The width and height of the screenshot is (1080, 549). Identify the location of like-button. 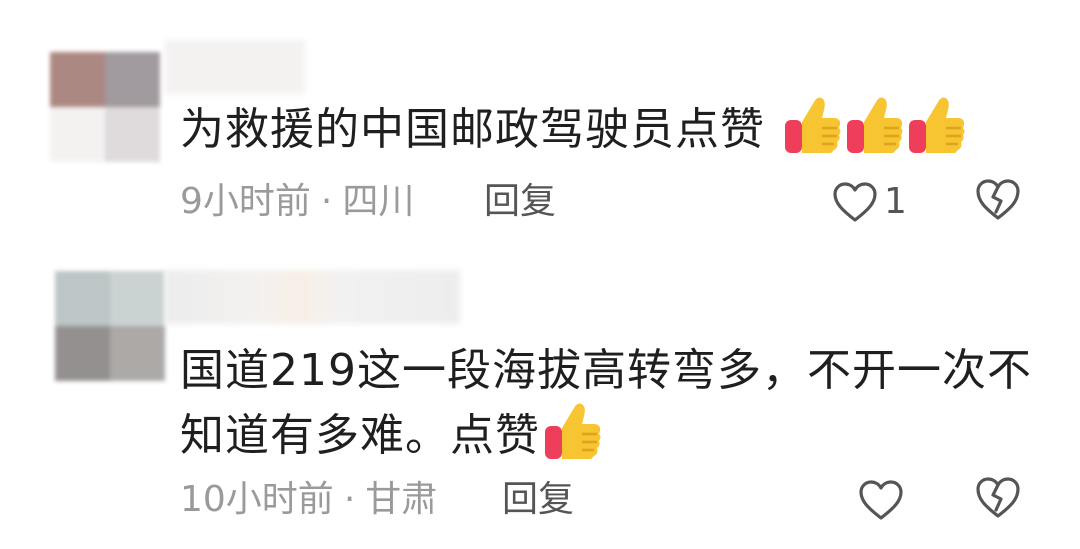
(884, 500).